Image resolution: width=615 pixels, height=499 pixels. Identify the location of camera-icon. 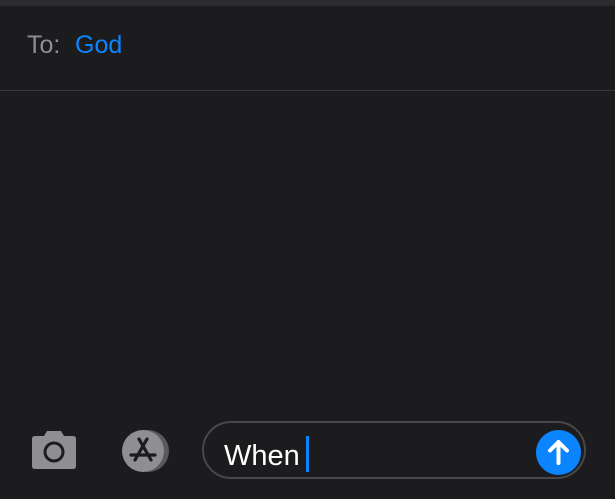
(54, 450).